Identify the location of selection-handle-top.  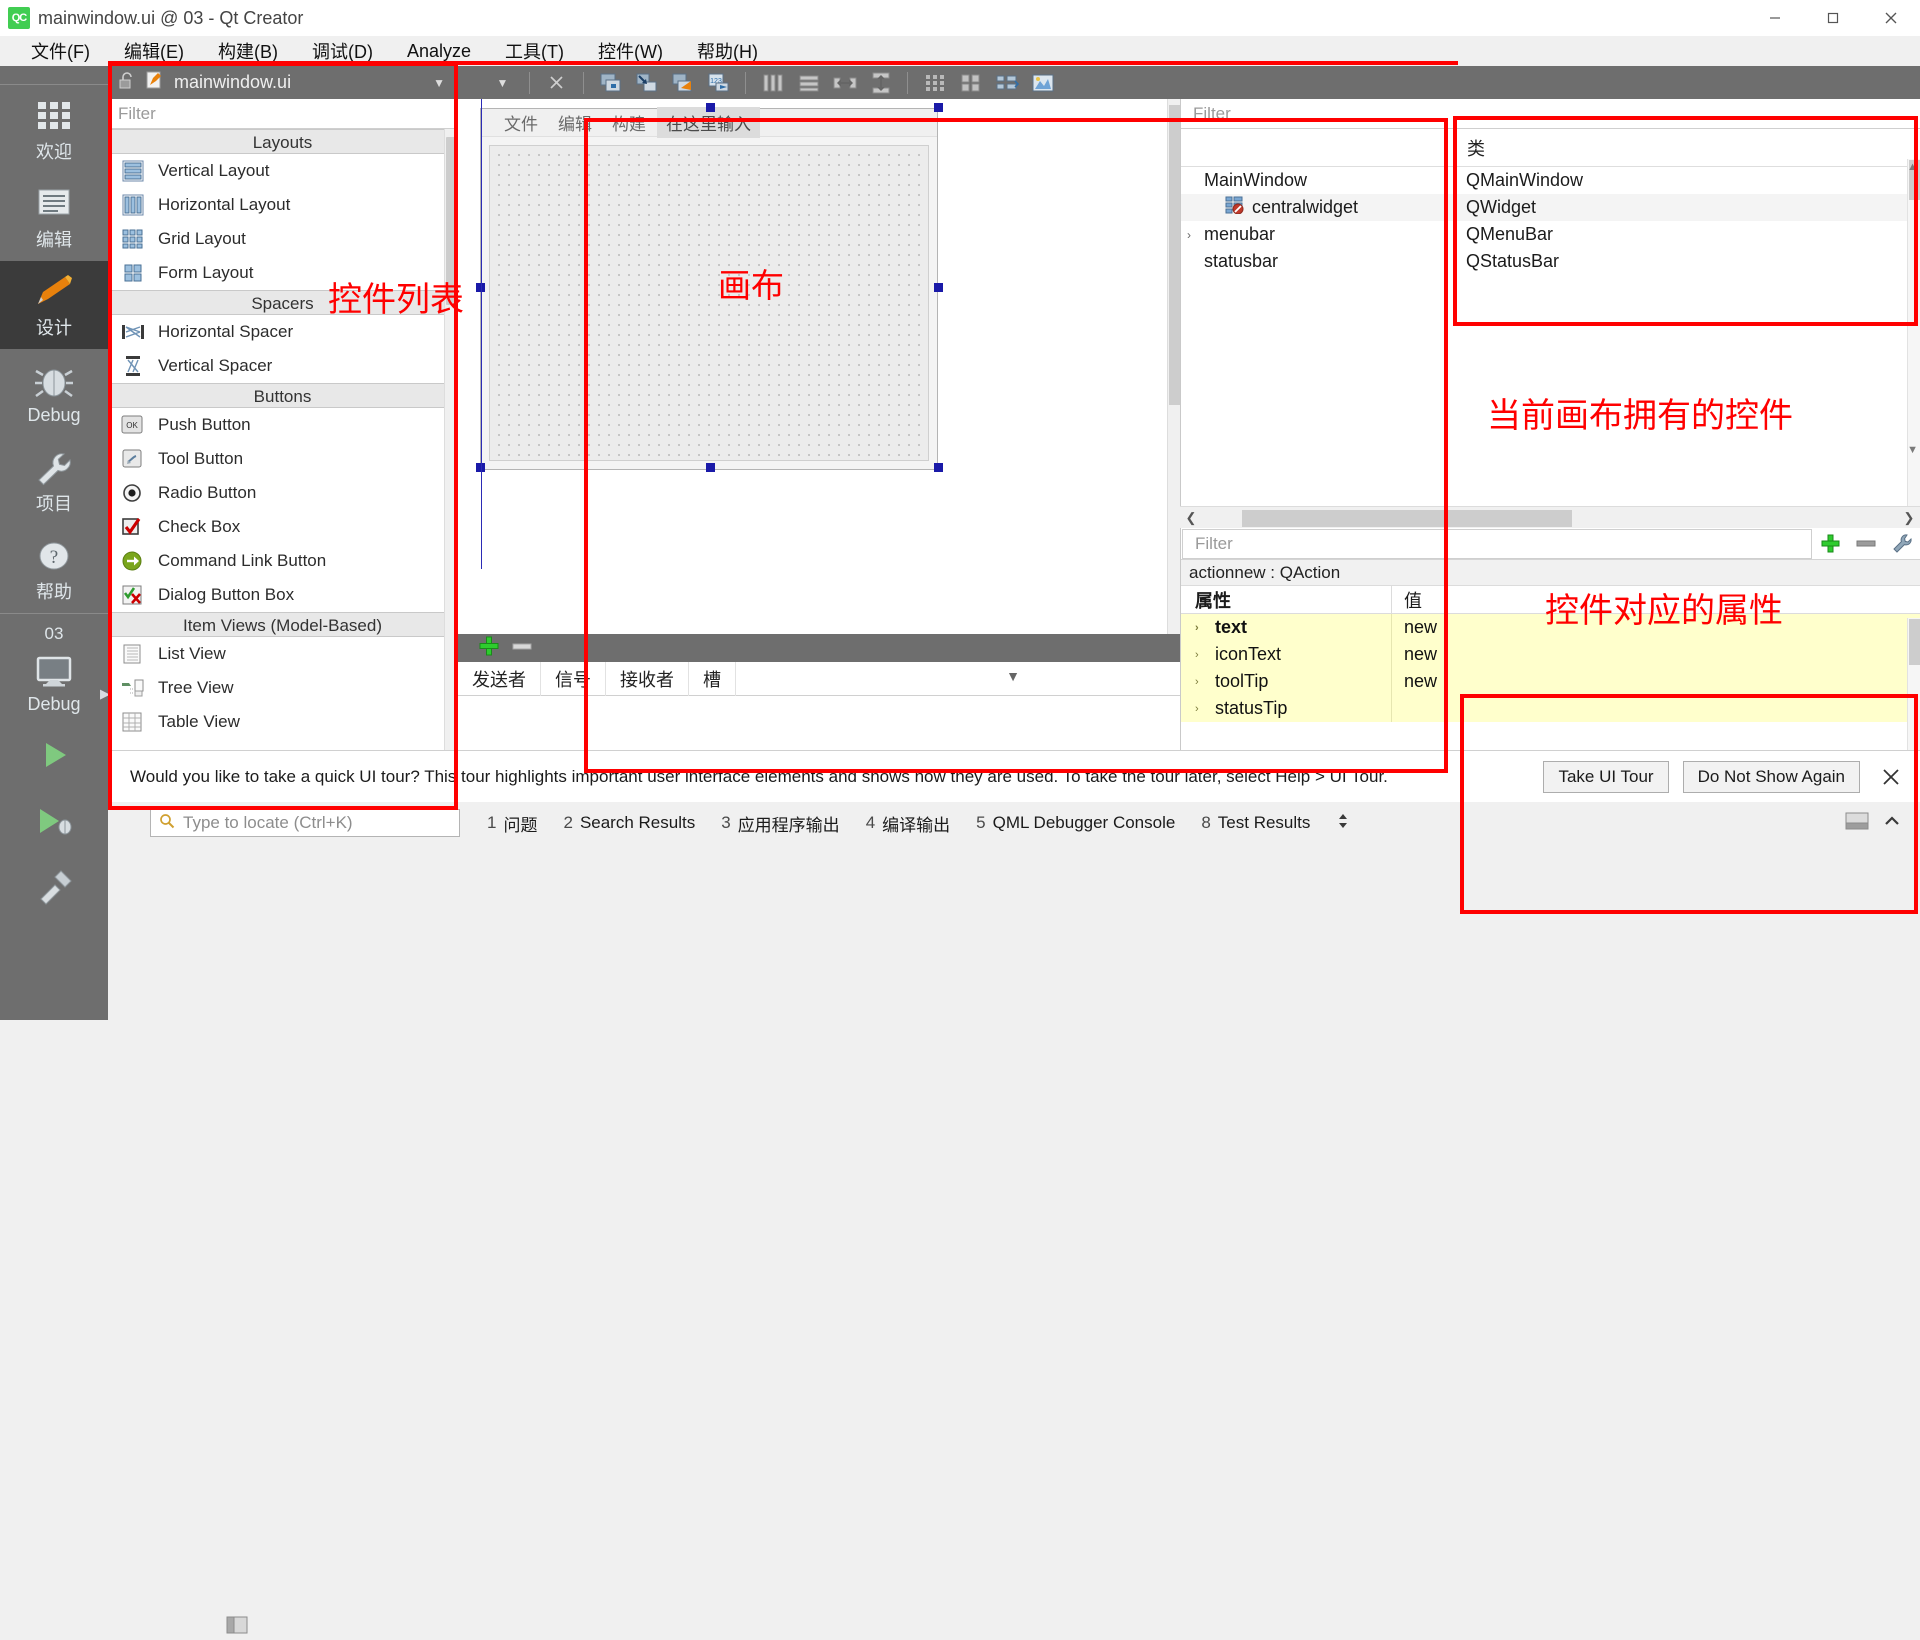
(710, 107).